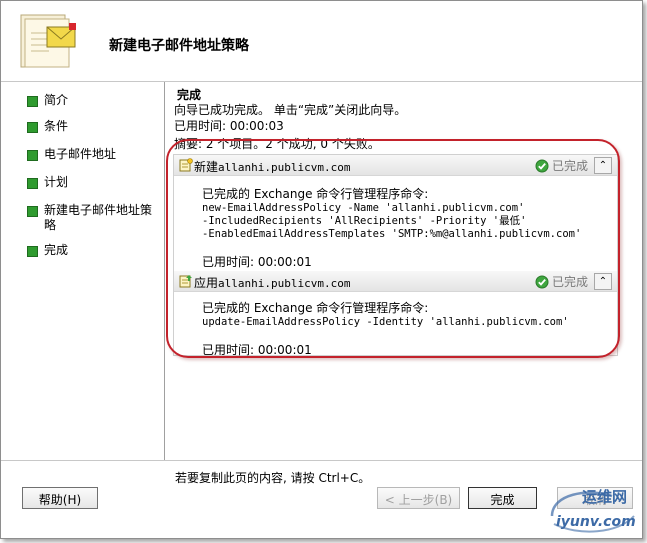 This screenshot has height=543, width=647. I want to click on help-button: 帮助(H), so click(60, 498).